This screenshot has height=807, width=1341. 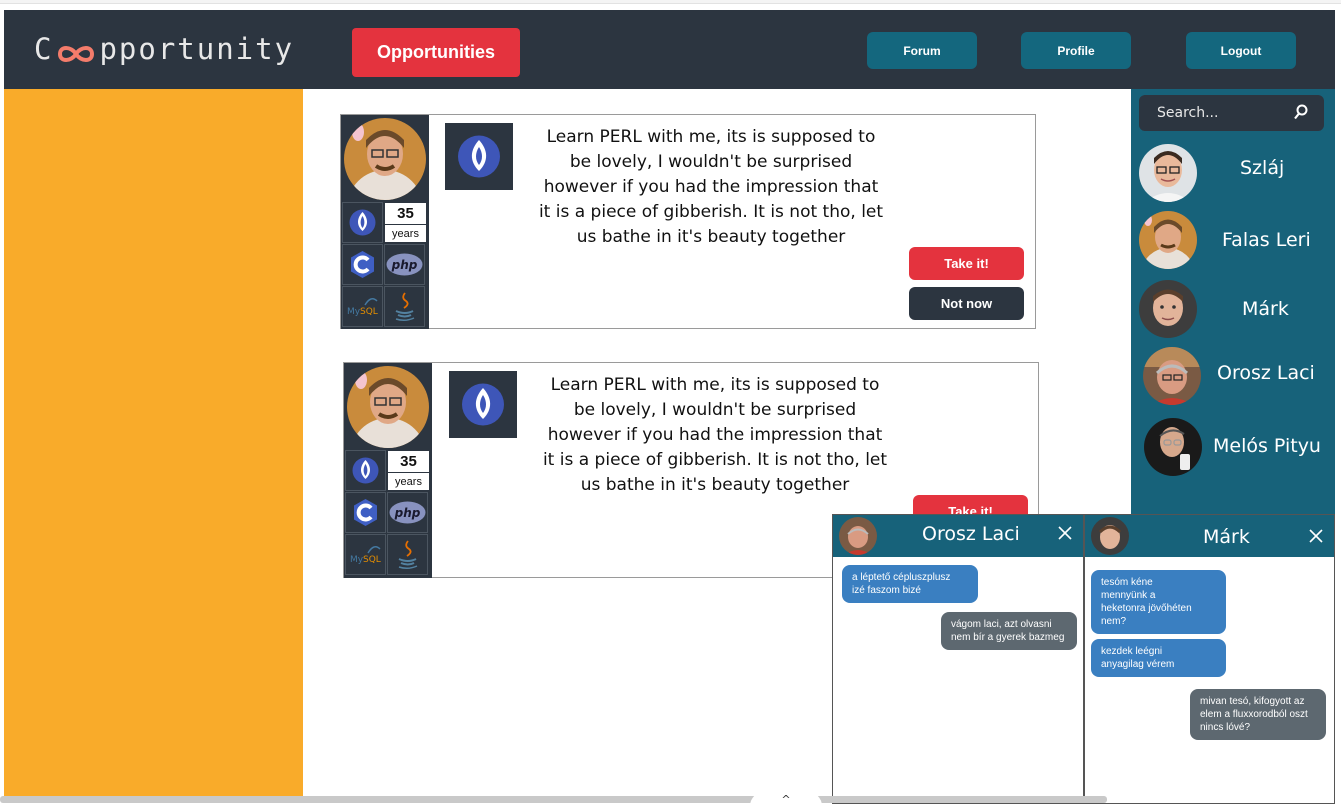 I want to click on search-icon, so click(x=1301, y=112).